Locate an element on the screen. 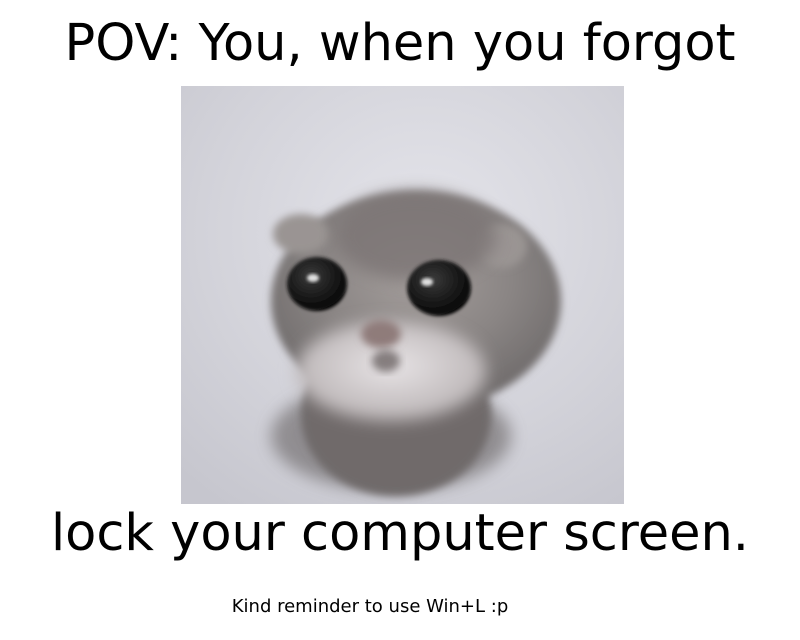  hamster-left-eye is located at coordinates (317, 284).